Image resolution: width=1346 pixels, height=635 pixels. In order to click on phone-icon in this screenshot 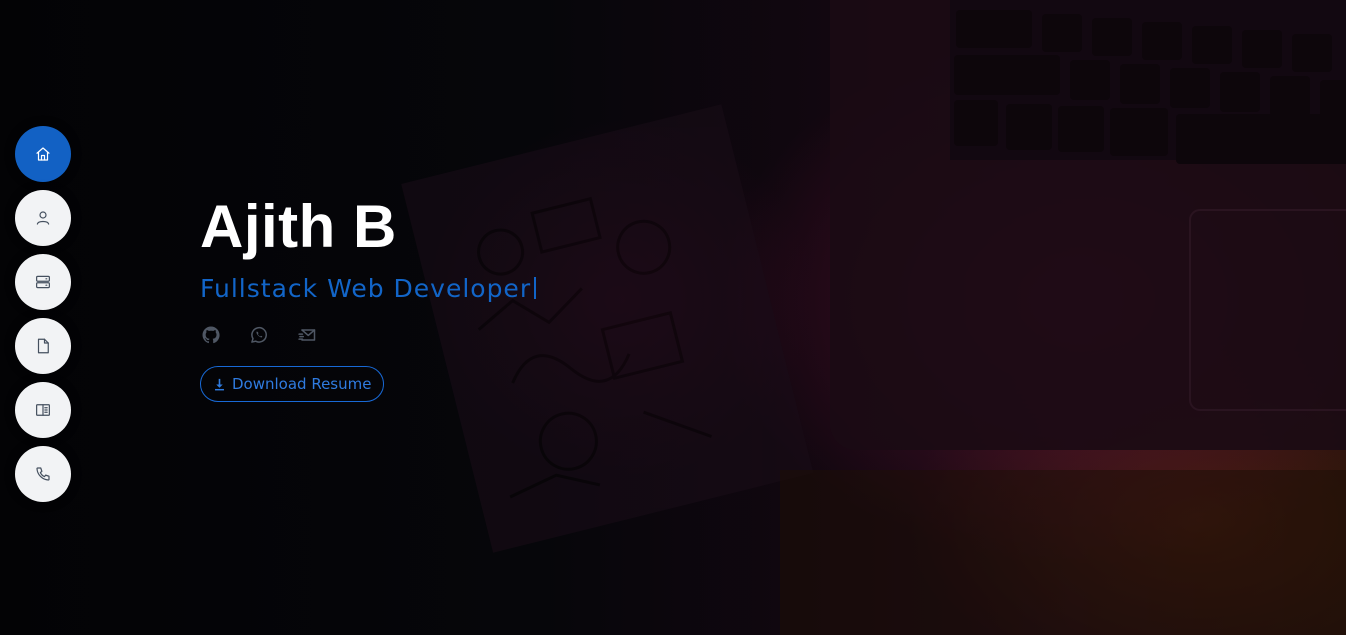, I will do `click(43, 474)`.